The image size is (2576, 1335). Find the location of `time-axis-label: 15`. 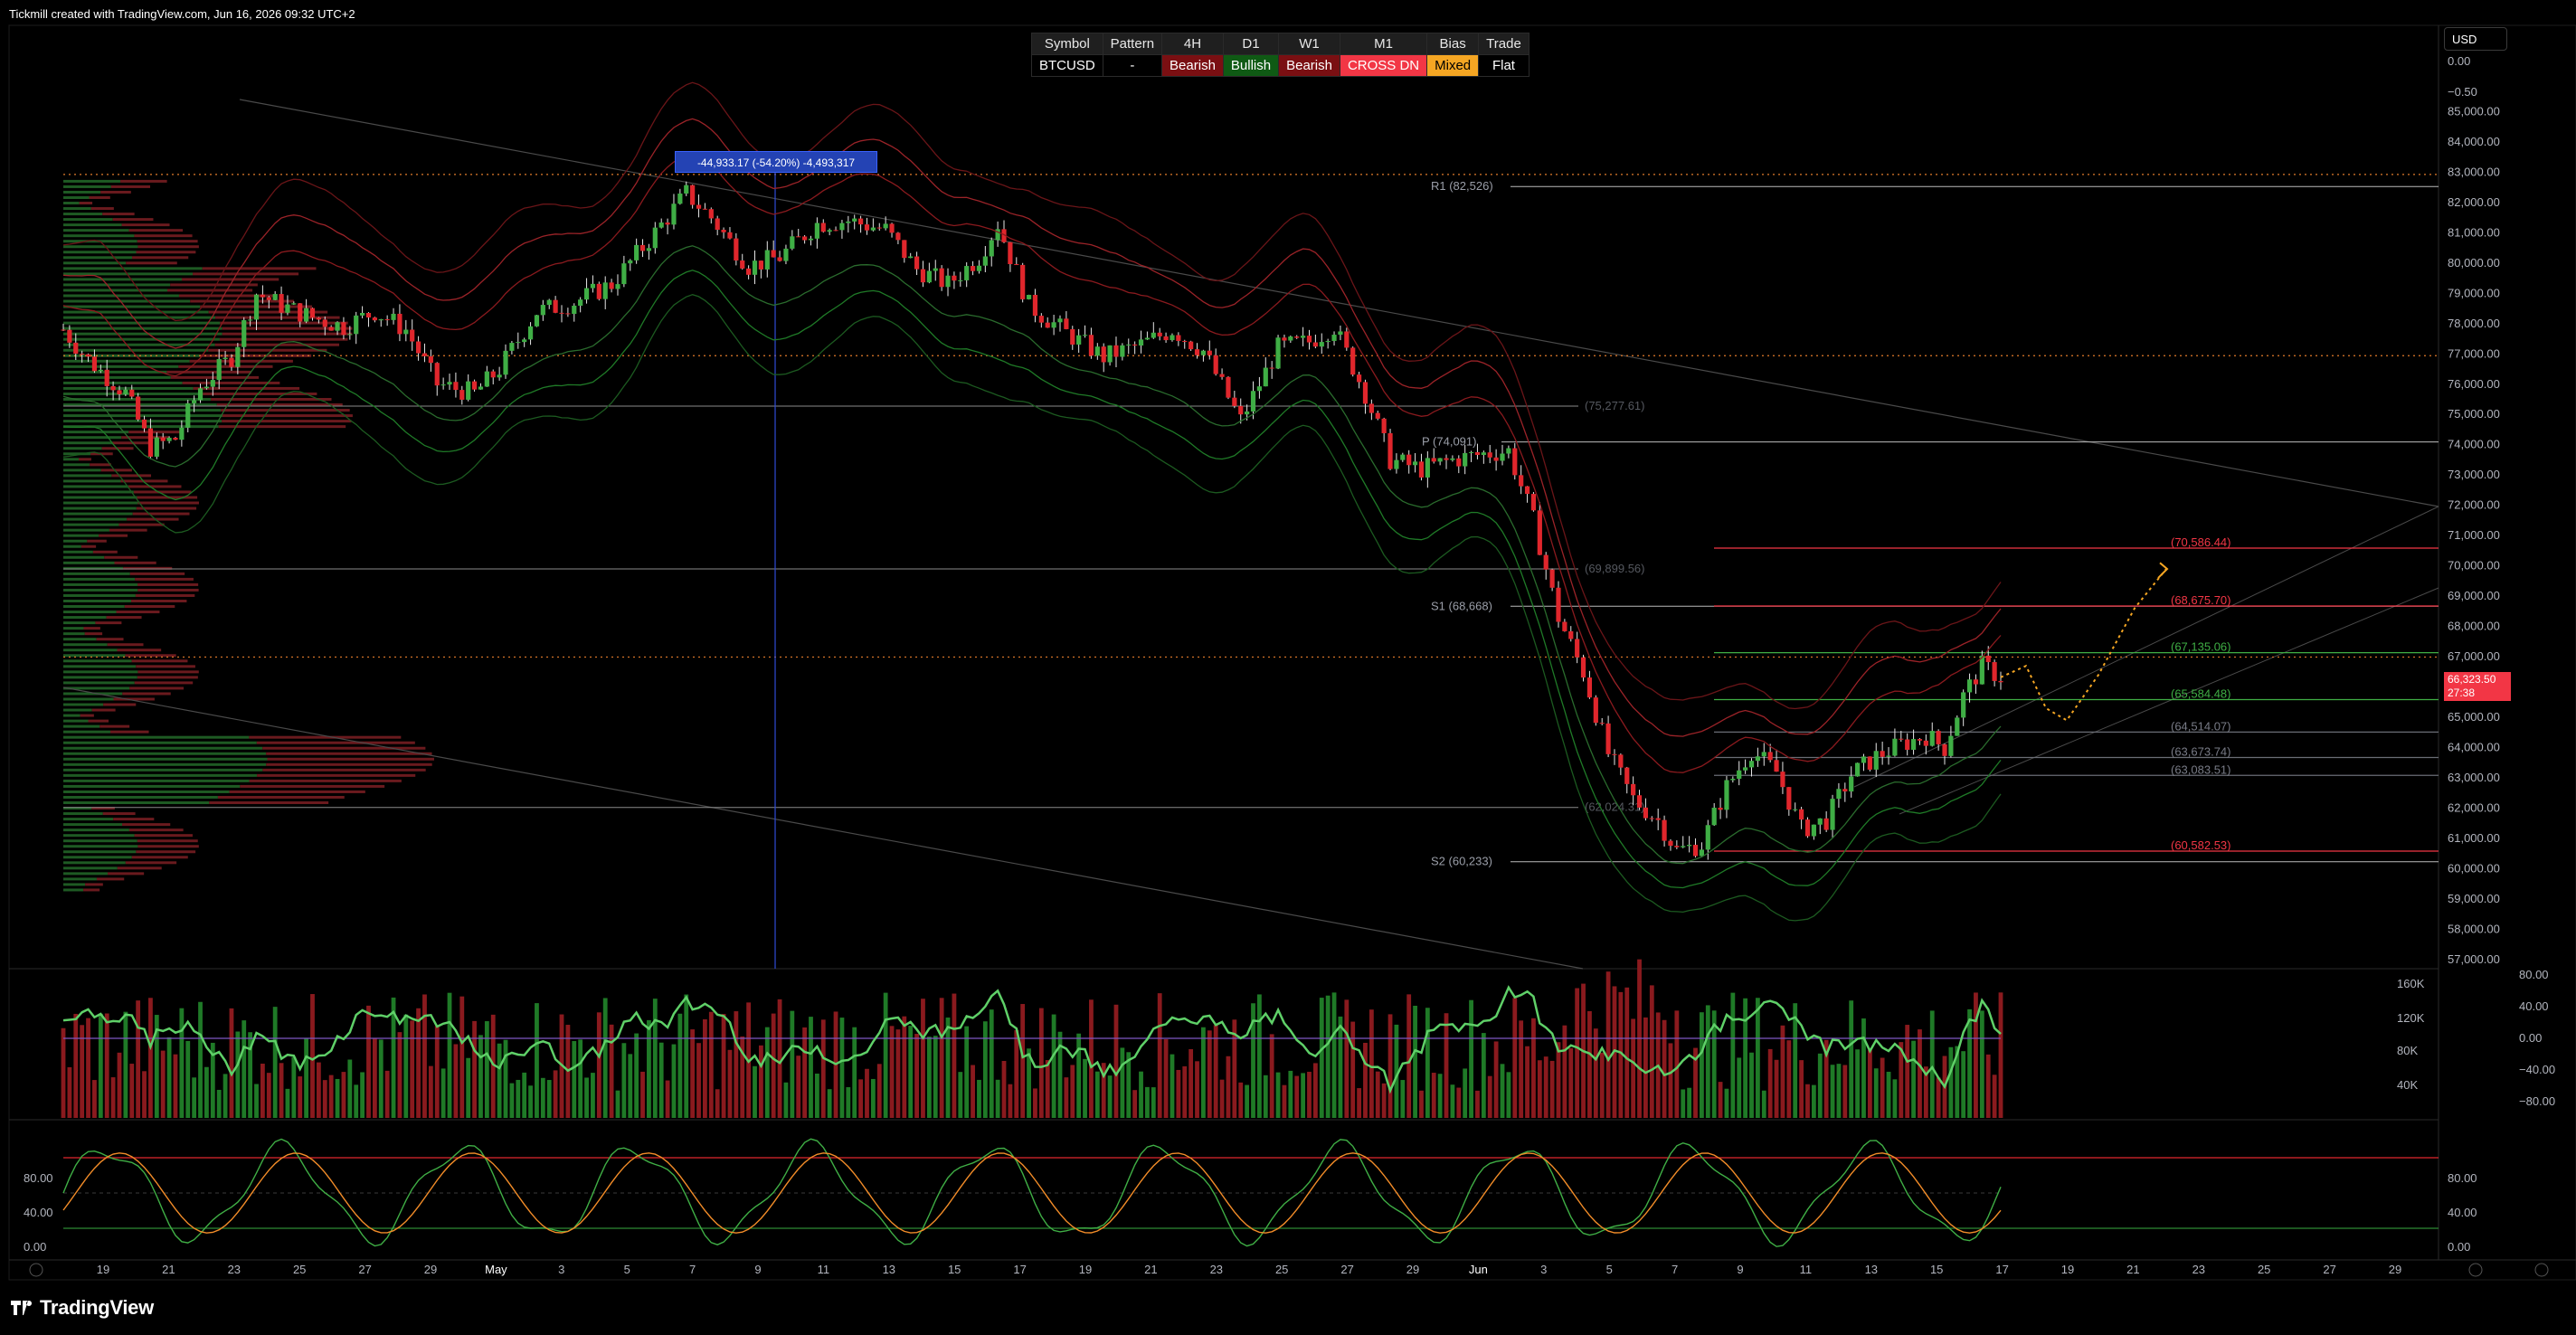

time-axis-label: 15 is located at coordinates (1937, 1269).